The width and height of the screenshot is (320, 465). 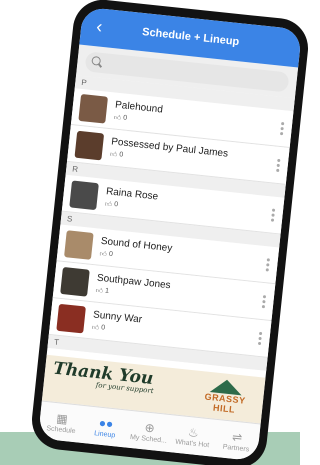 I want to click on back-arrow-icon: ‹, so click(x=99, y=27).